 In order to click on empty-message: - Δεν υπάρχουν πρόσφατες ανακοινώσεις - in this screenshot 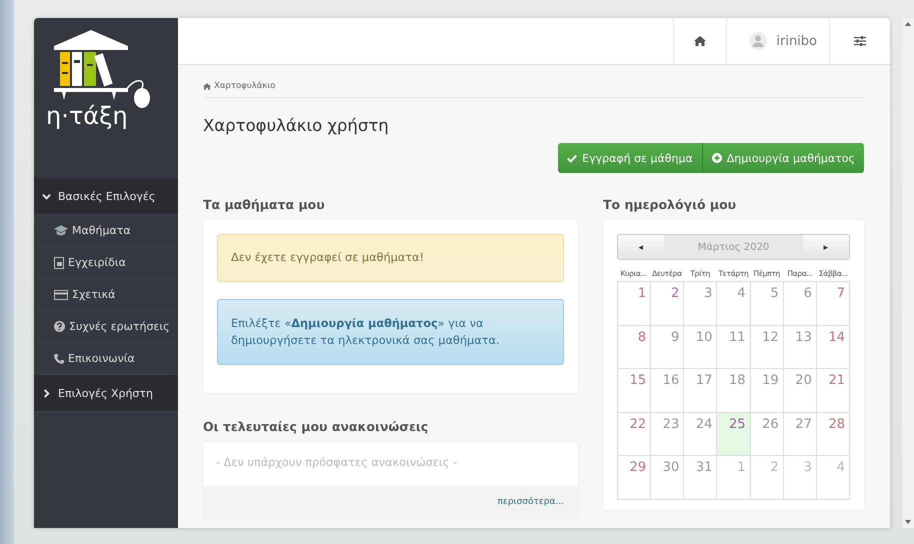, I will do `click(336, 462)`.